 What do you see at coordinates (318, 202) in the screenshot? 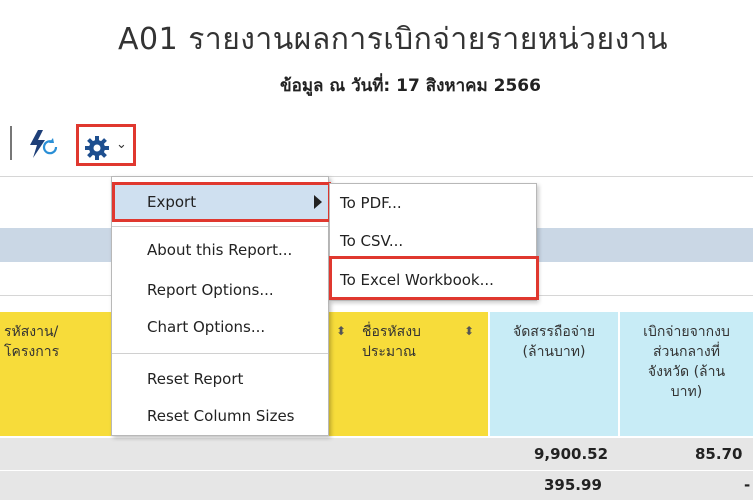
I see `submenu-arrow-icon` at bounding box center [318, 202].